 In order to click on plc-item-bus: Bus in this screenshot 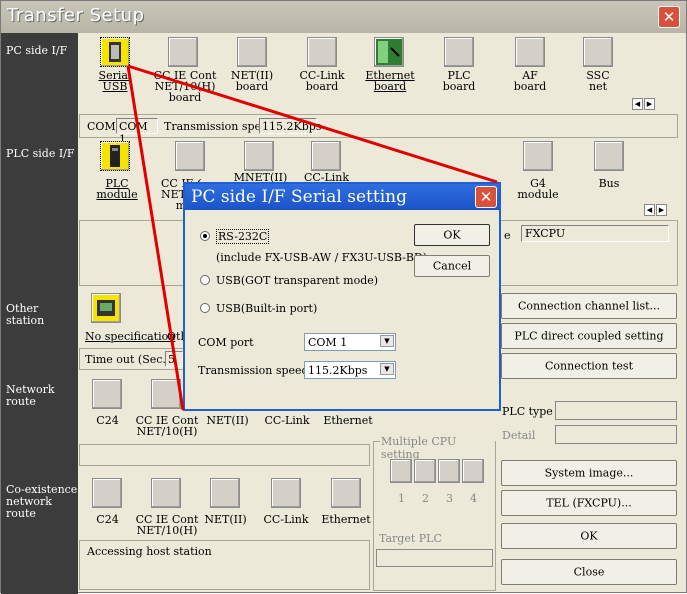, I will do `click(609, 183)`.